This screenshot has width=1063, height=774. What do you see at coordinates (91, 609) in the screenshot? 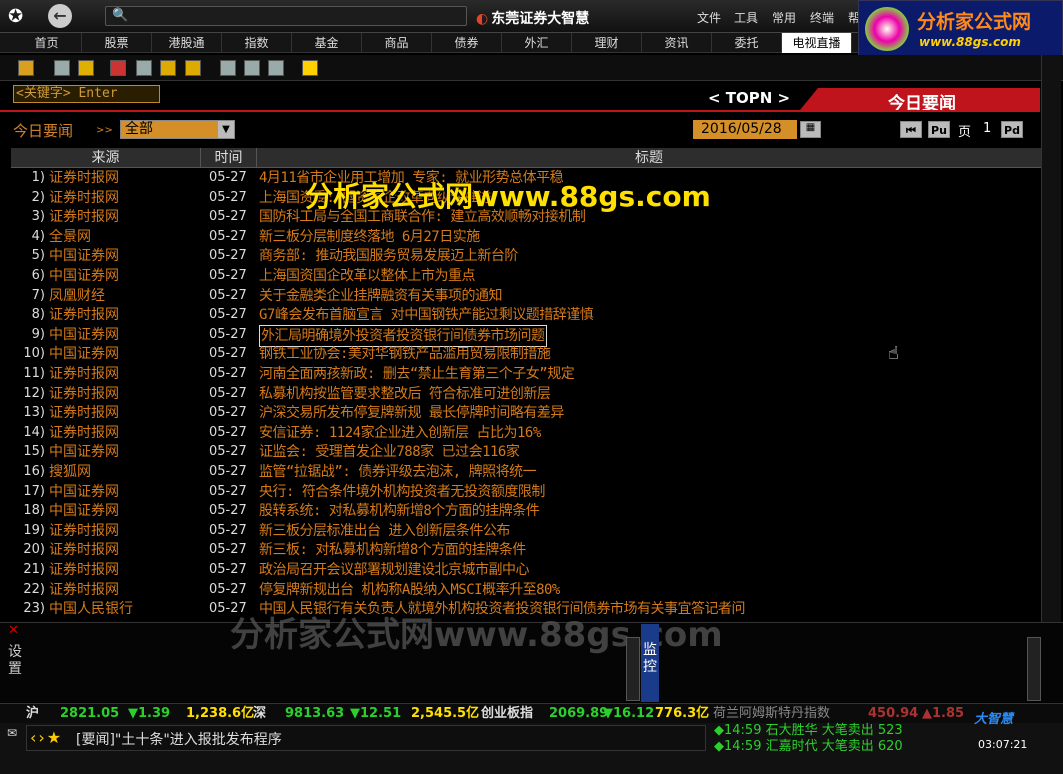
I see `row-source: 中国人民银行` at bounding box center [91, 609].